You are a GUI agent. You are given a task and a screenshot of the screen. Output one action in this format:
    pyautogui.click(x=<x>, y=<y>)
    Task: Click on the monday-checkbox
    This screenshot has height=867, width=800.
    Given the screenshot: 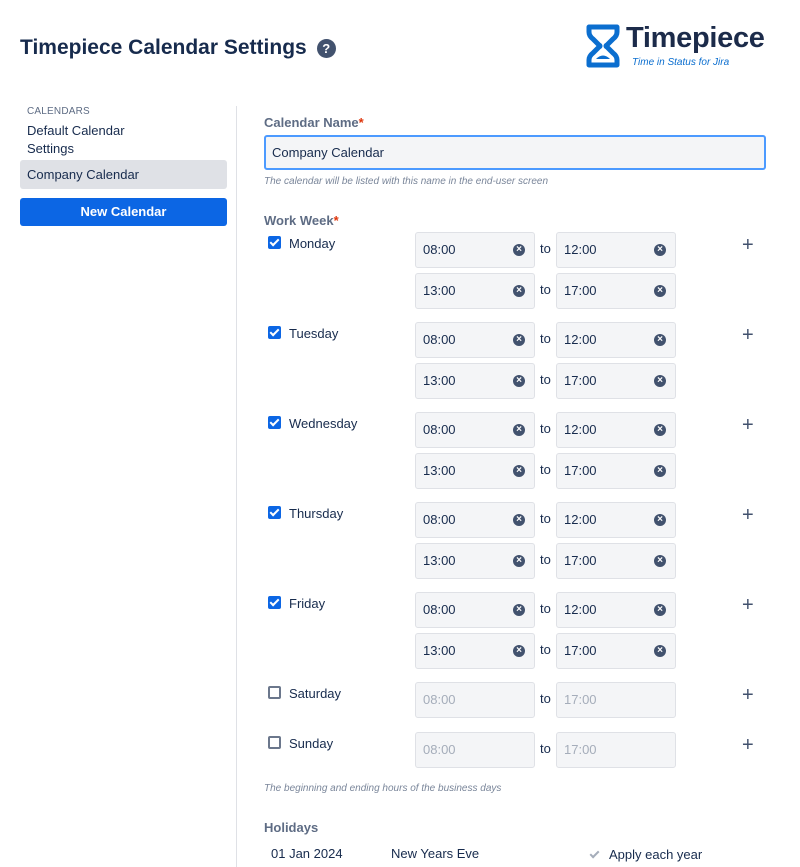 What is the action you would take?
    pyautogui.click(x=274, y=242)
    